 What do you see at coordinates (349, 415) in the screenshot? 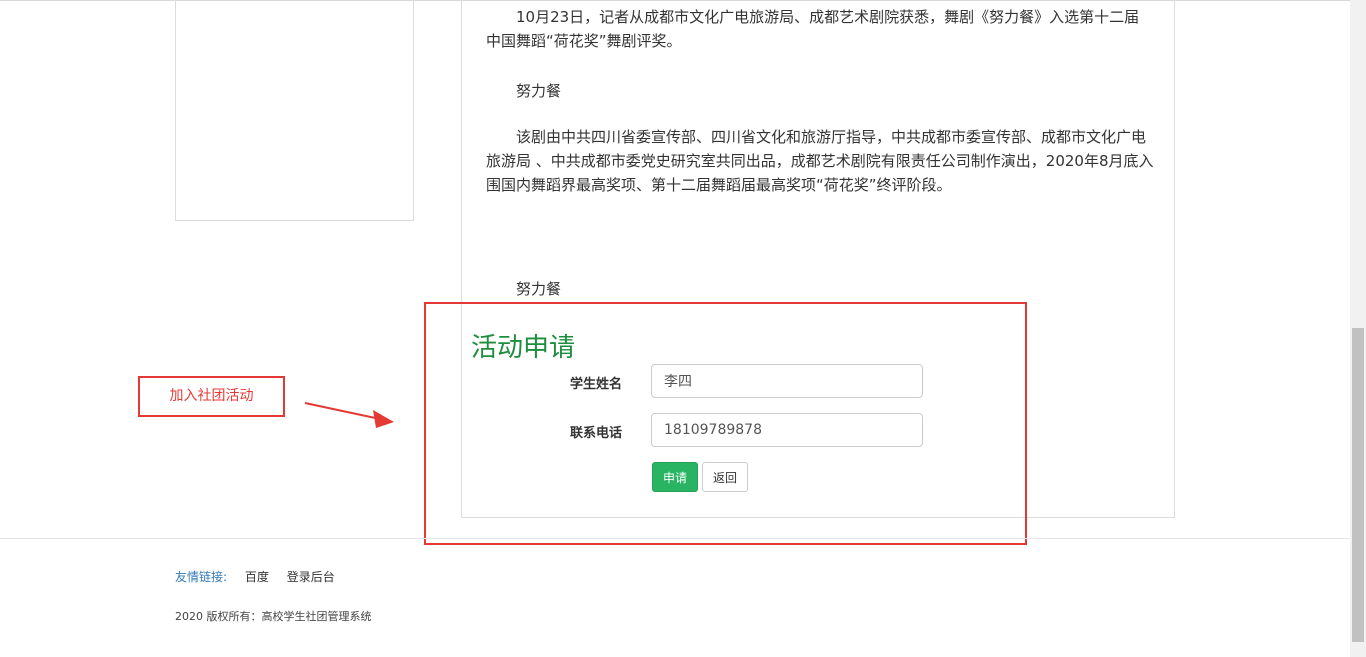
I see `arrow-right-icon` at bounding box center [349, 415].